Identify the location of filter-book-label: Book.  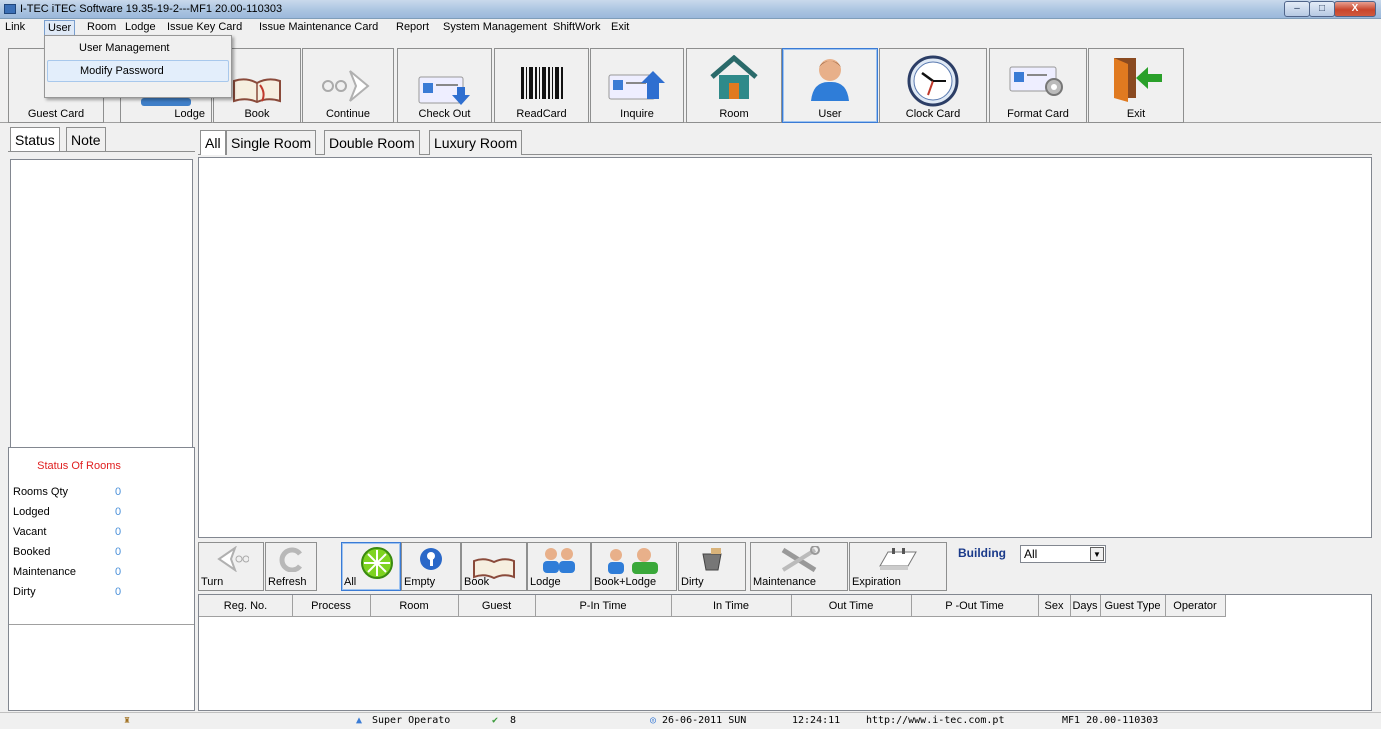
(477, 582).